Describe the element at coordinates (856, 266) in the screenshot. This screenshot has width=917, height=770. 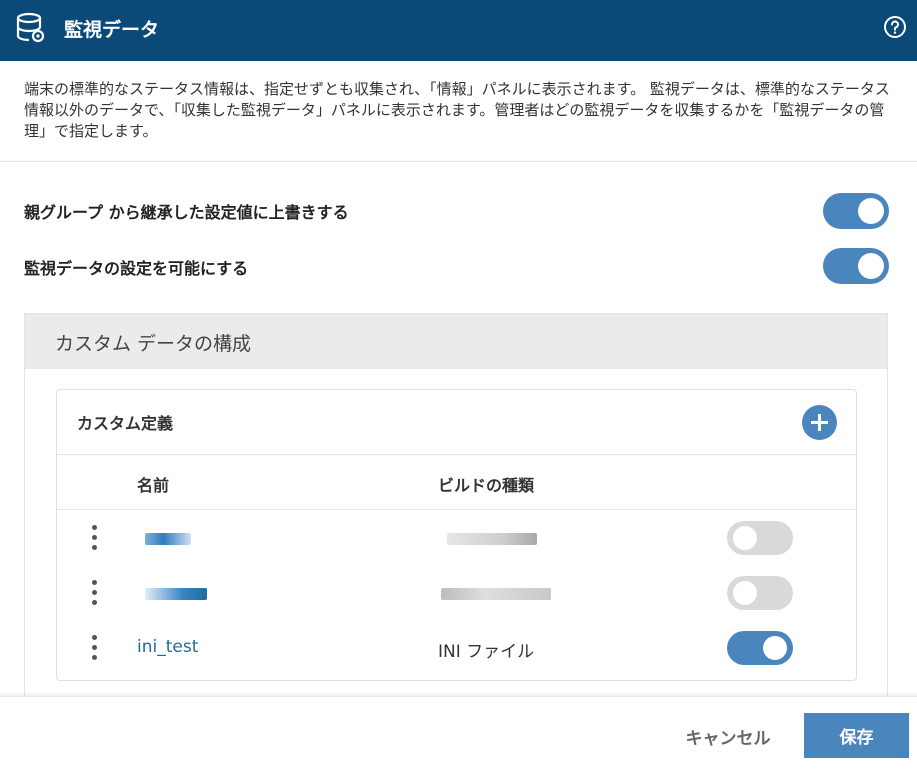
I see `enable-monitoring-toggle` at that location.